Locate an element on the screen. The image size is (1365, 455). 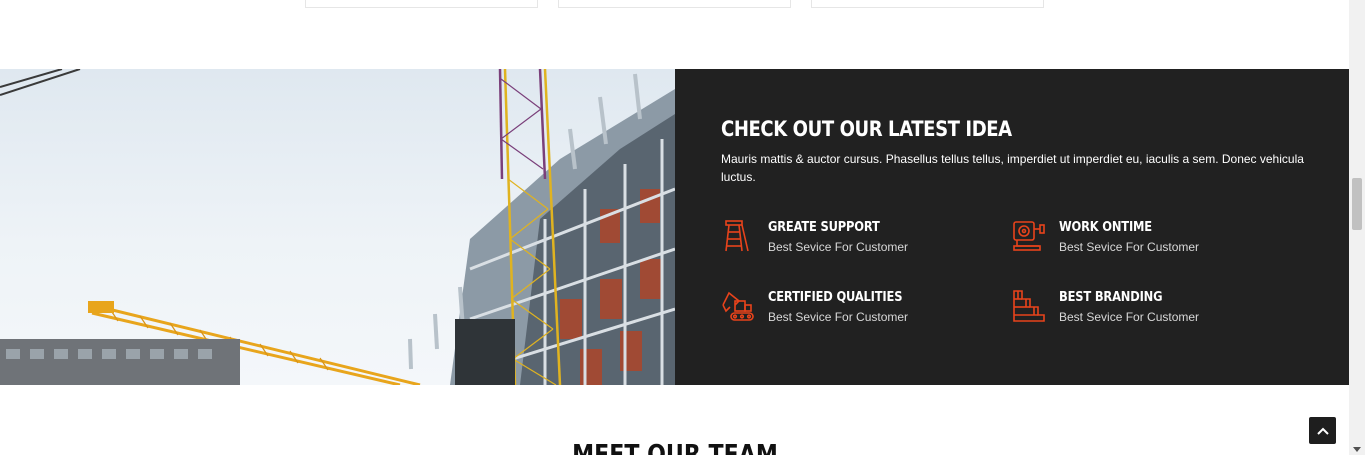
feature-greate-support: GREATE SUPPORT Best Sevice For Customer is located at coordinates (851, 239).